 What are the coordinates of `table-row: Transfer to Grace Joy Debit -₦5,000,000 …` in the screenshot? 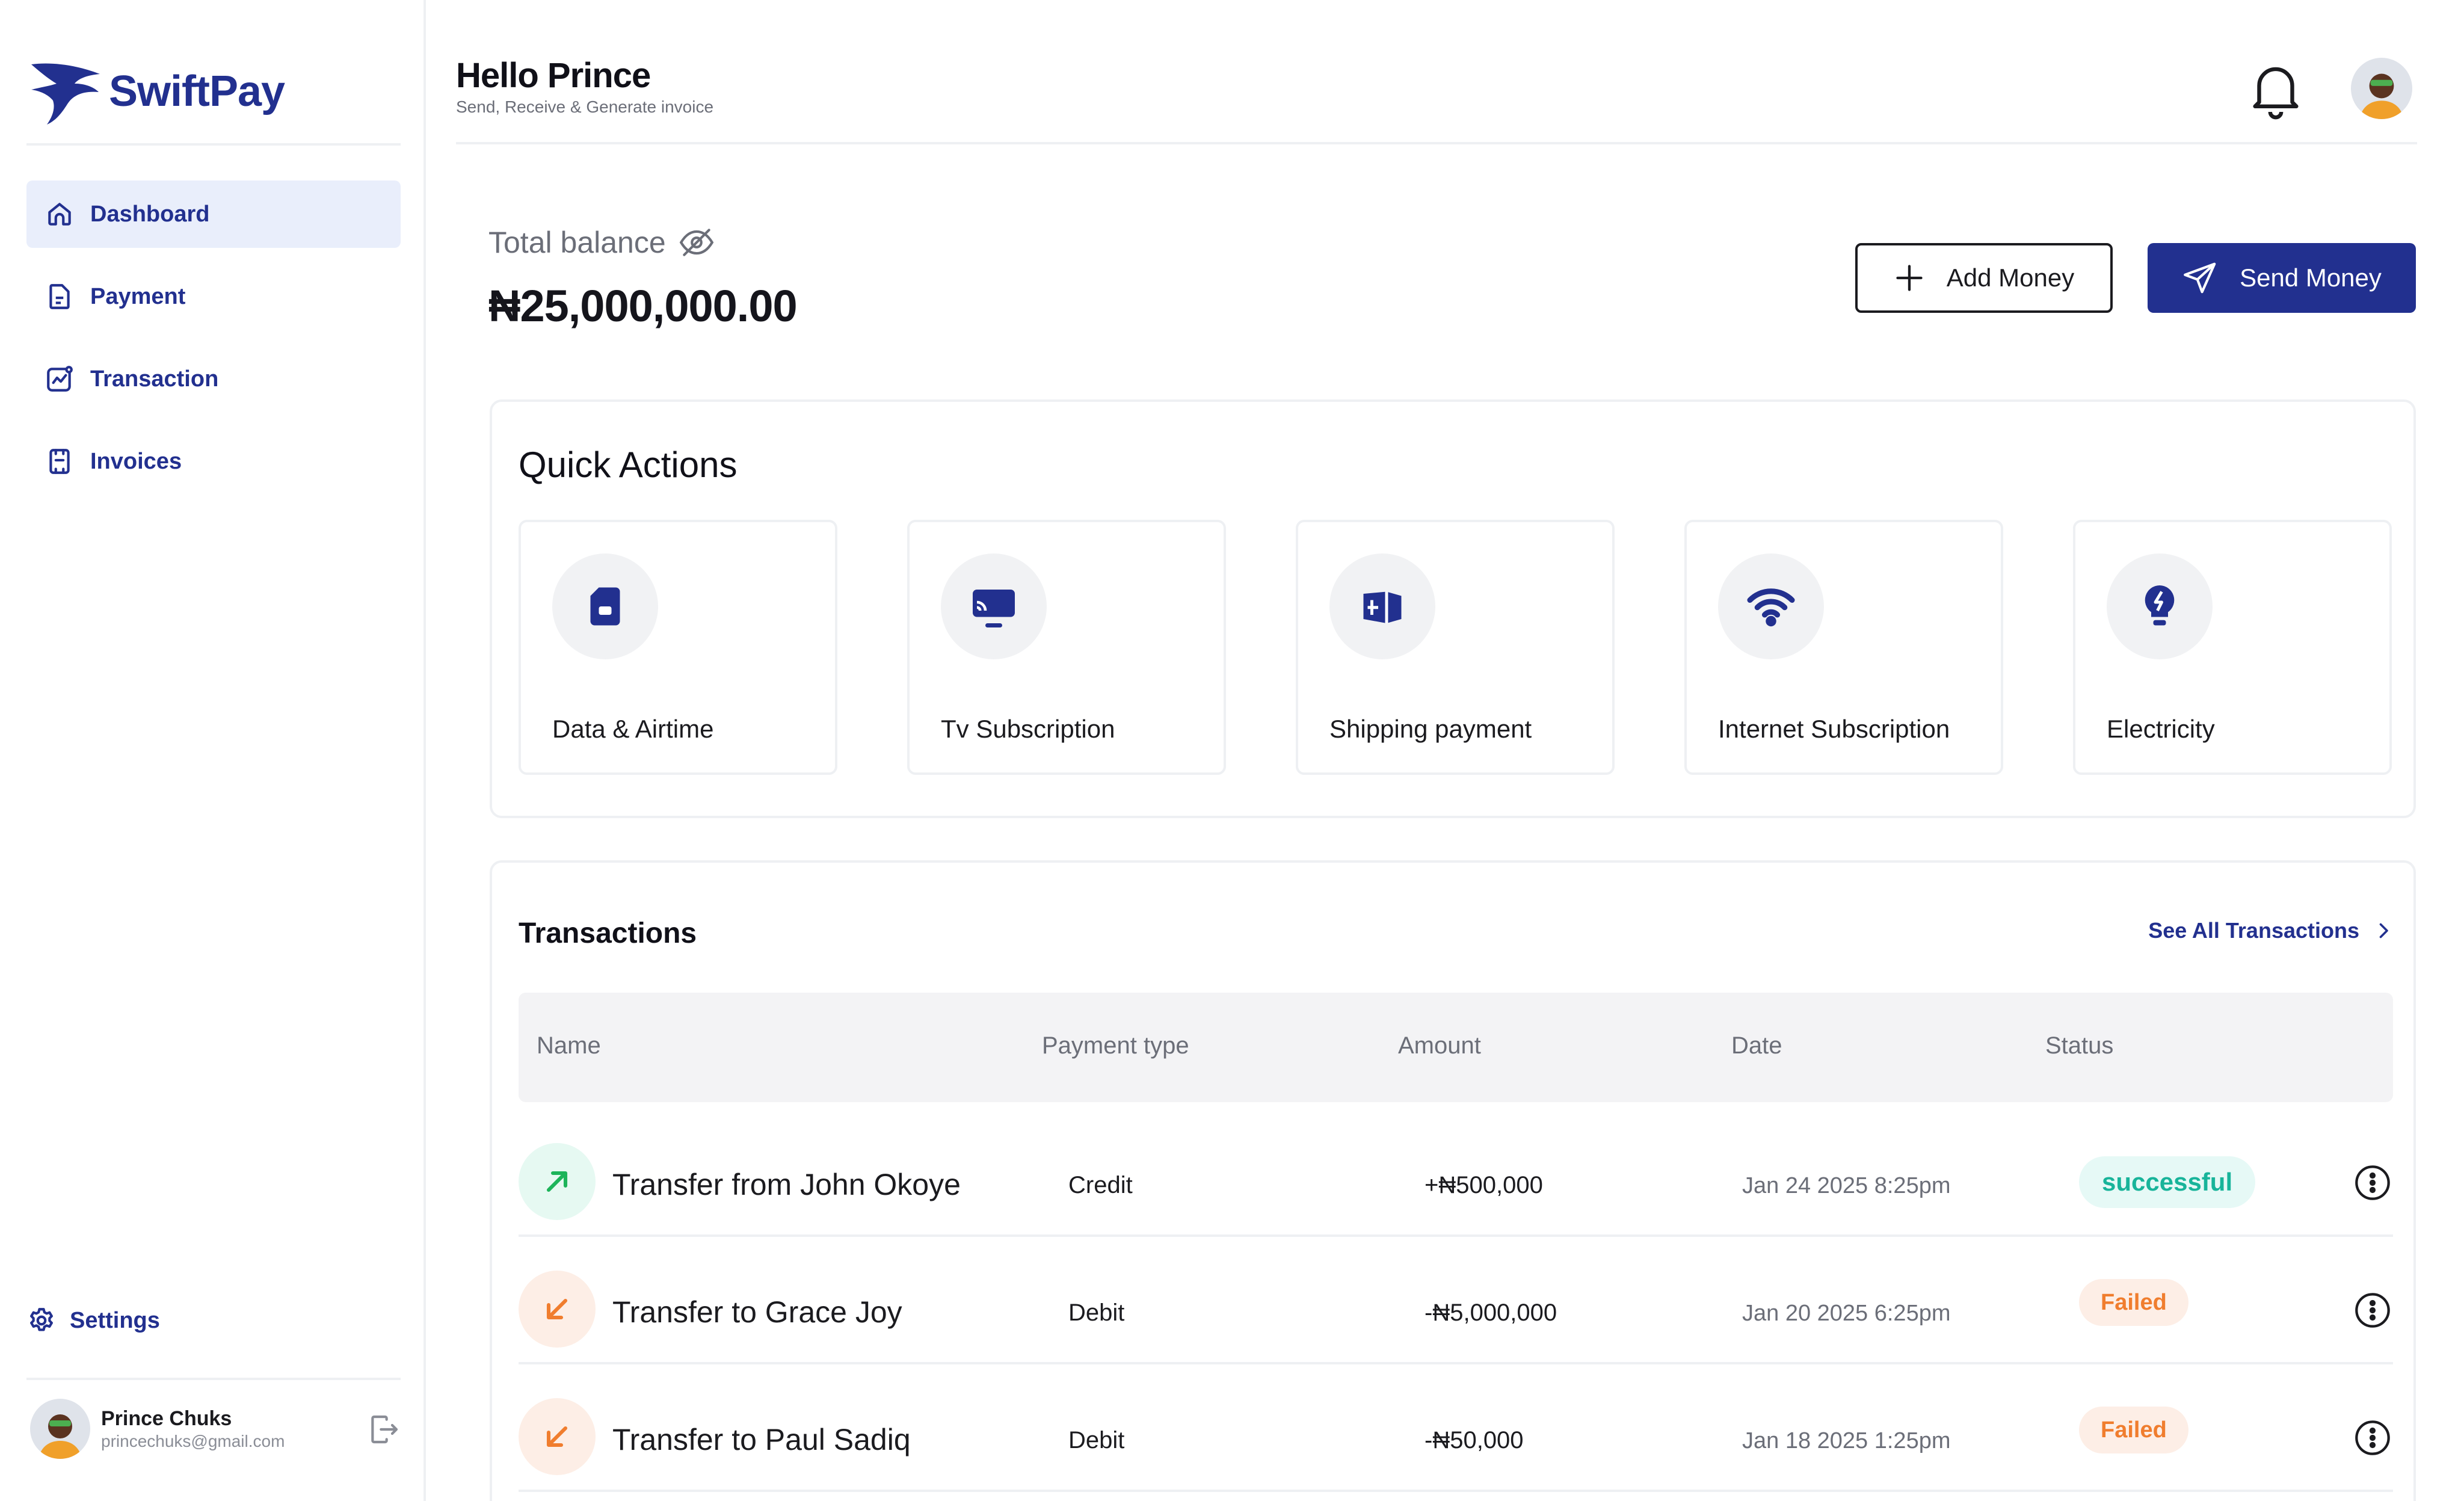 It's located at (1456, 1300).